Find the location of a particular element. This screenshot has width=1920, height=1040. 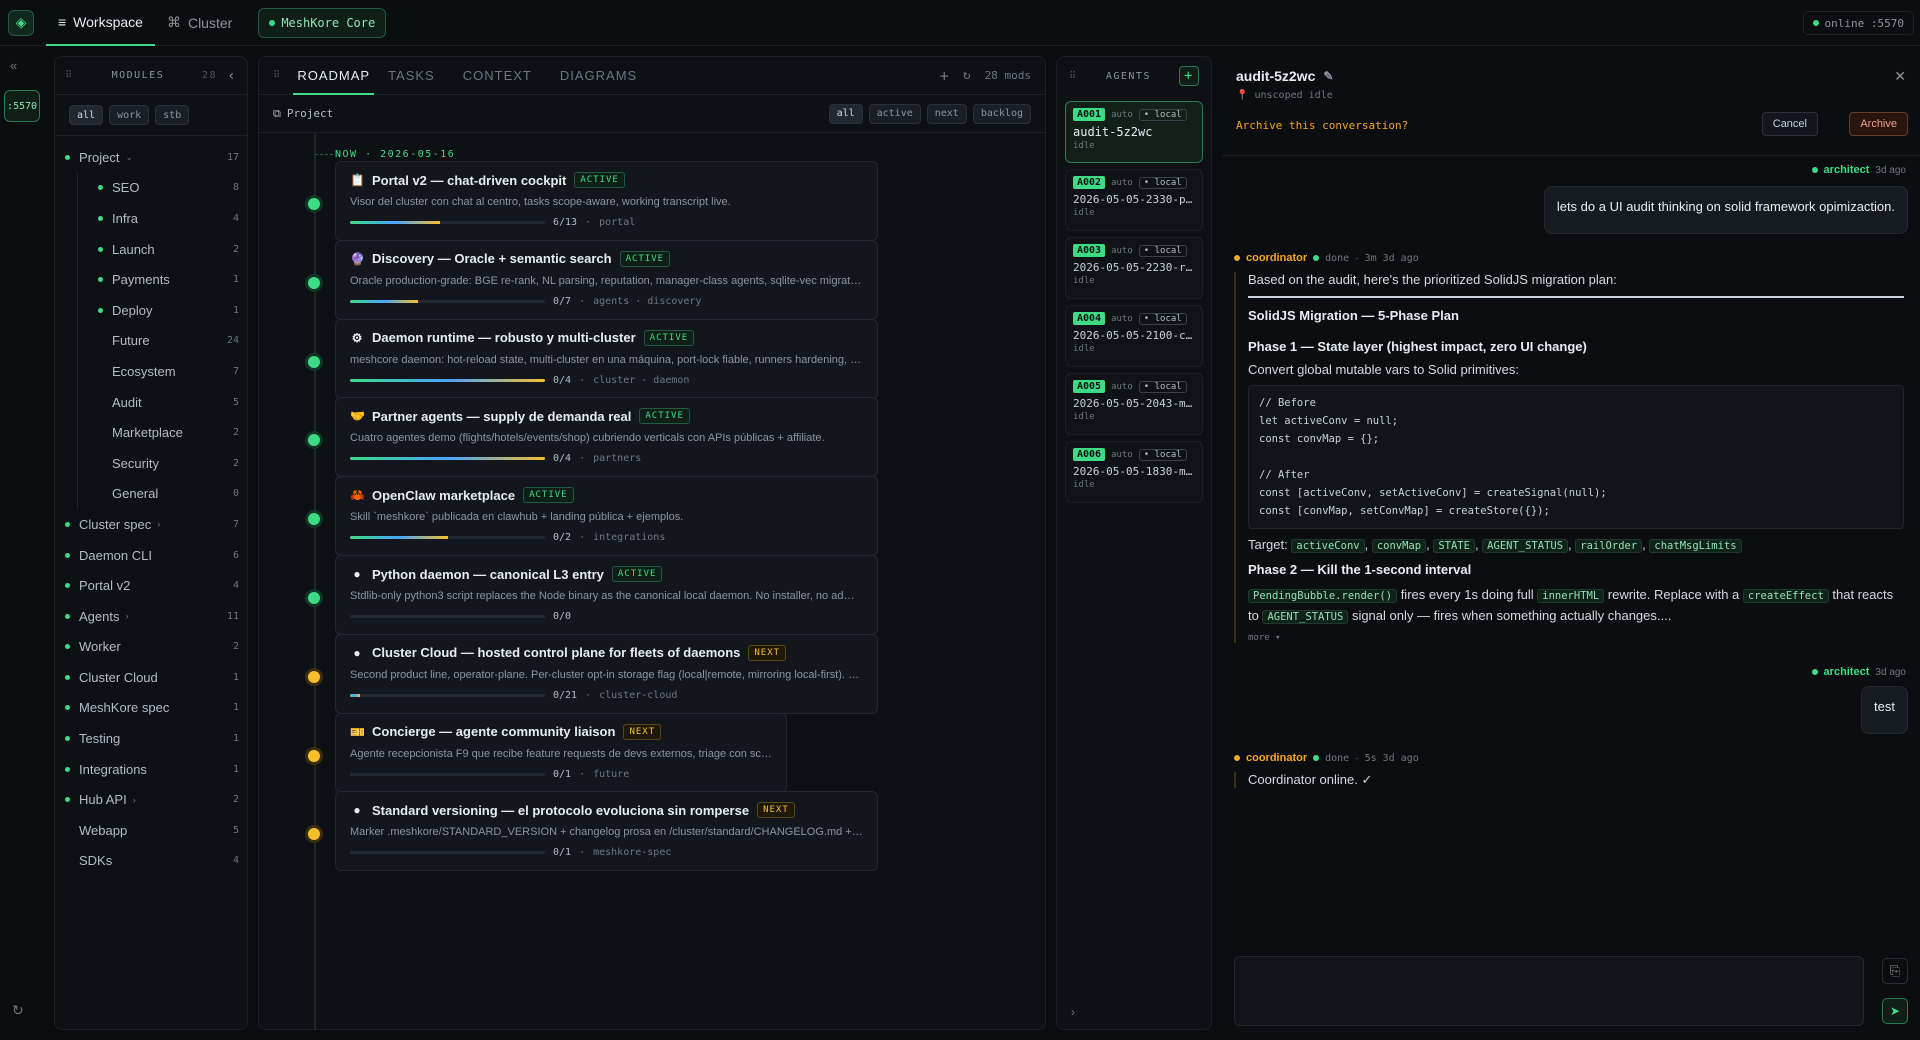

filter-active: active is located at coordinates (894, 113).